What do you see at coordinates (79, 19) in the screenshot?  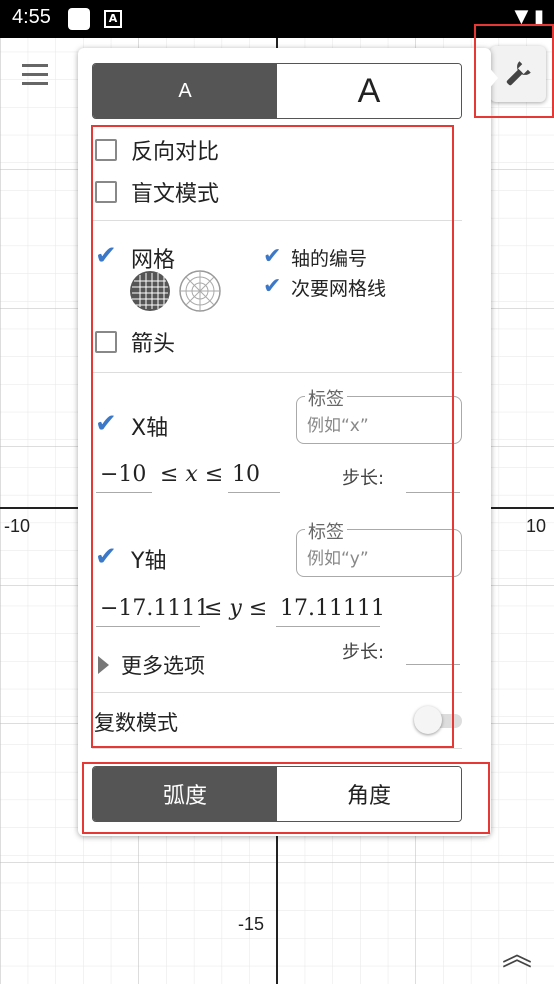 I see `notification-icon` at bounding box center [79, 19].